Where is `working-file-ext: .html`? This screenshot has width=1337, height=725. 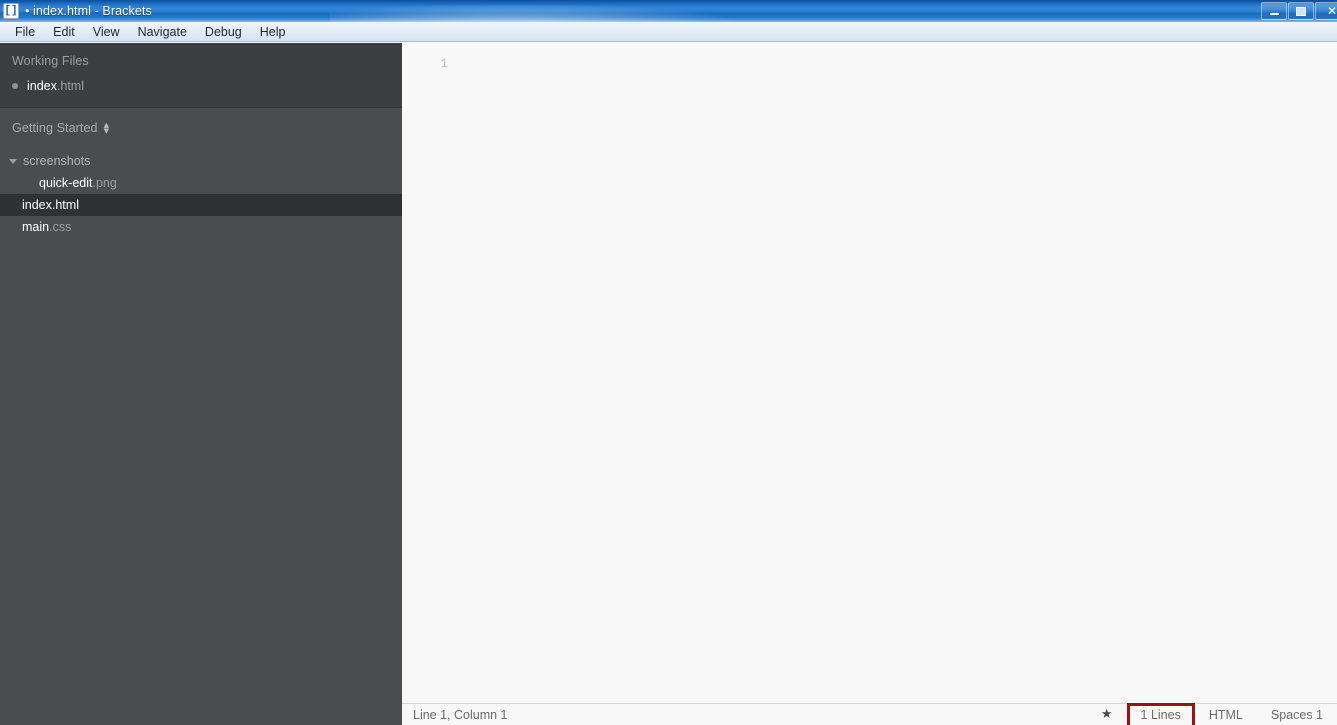 working-file-ext: .html is located at coordinates (70, 86).